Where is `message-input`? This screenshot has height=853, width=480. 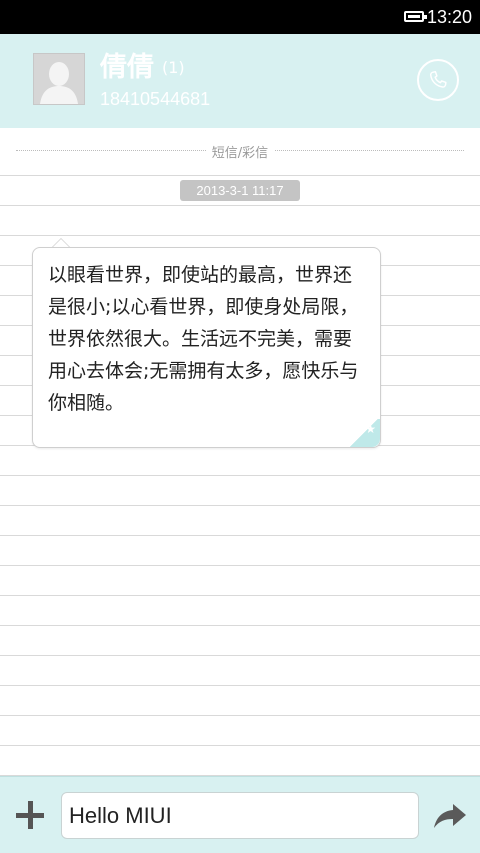 message-input is located at coordinates (240, 815).